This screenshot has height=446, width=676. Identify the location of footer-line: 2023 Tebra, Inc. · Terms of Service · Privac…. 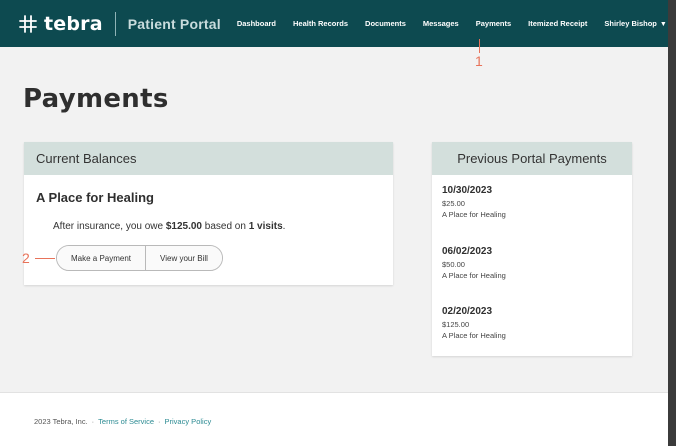
(122, 421).